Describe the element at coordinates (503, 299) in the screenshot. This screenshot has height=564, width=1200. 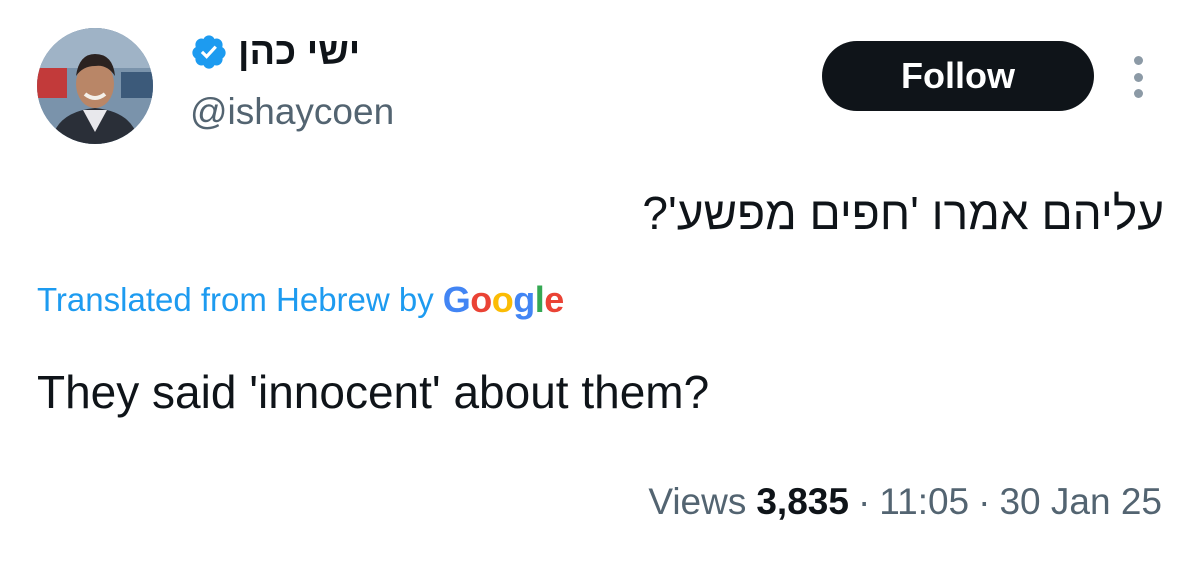
I see `google-logo: Google` at that location.